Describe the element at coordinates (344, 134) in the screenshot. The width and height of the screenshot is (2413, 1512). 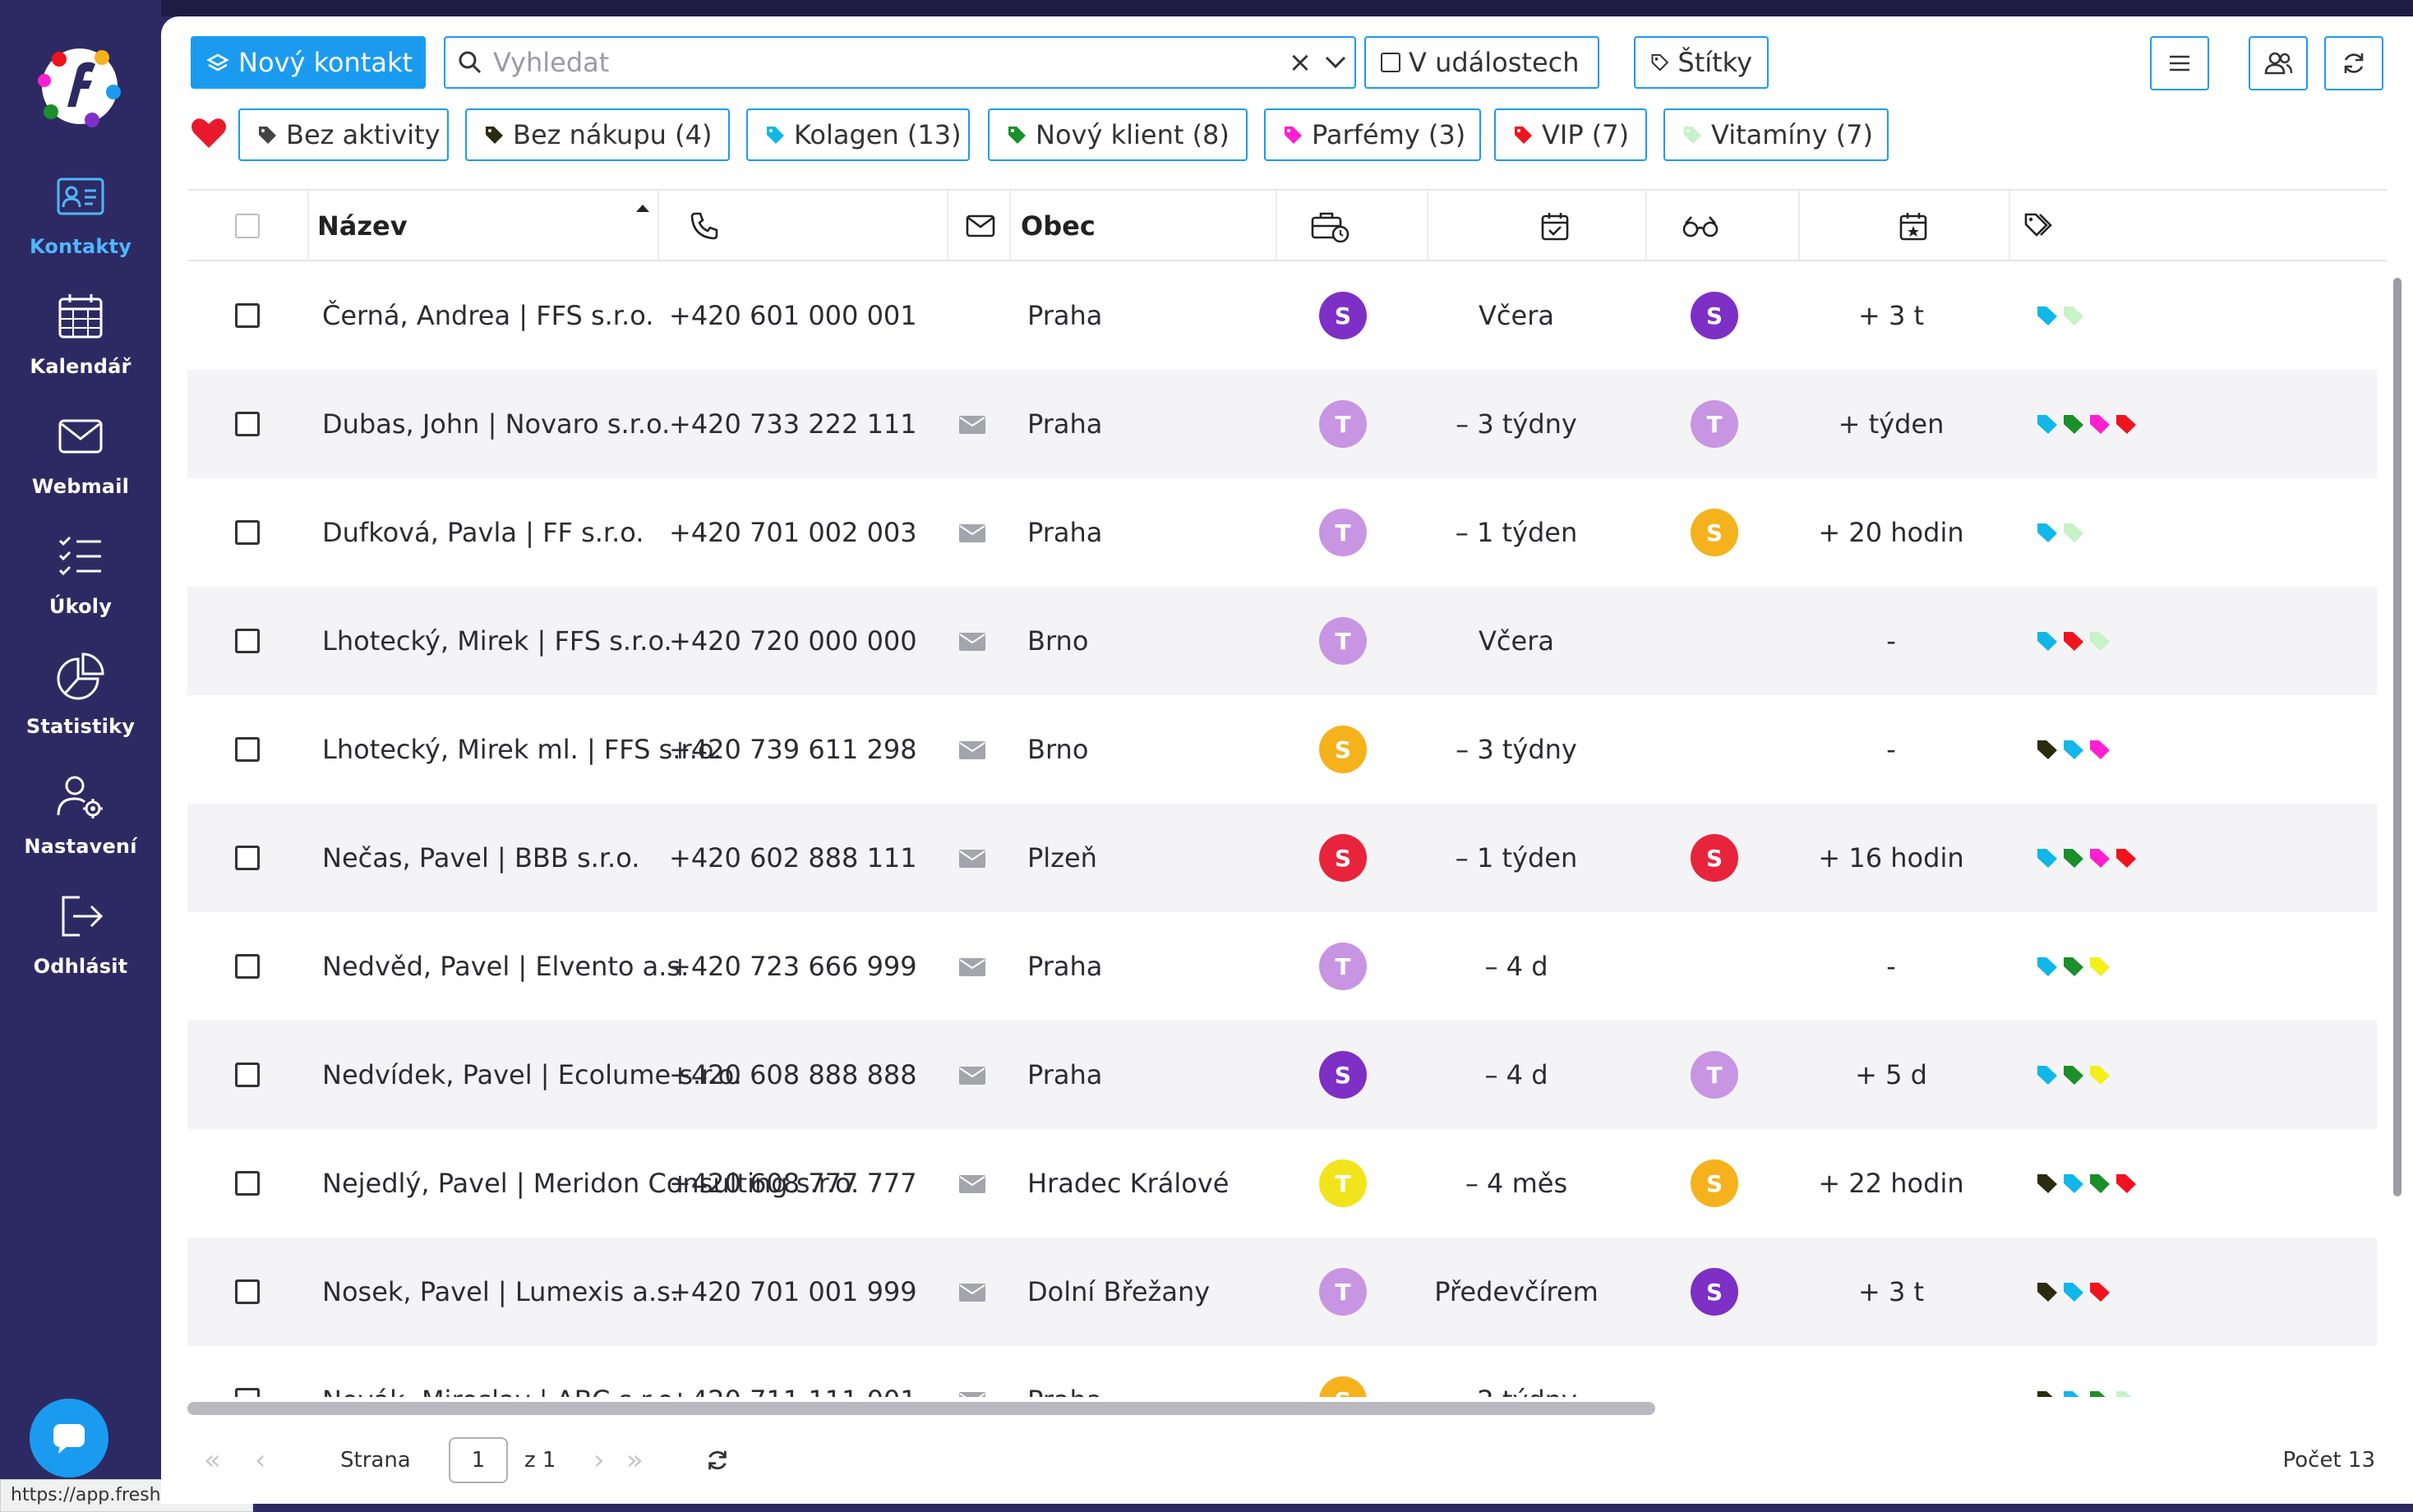
I see `tag-filter-chip: Bez aktivity` at that location.